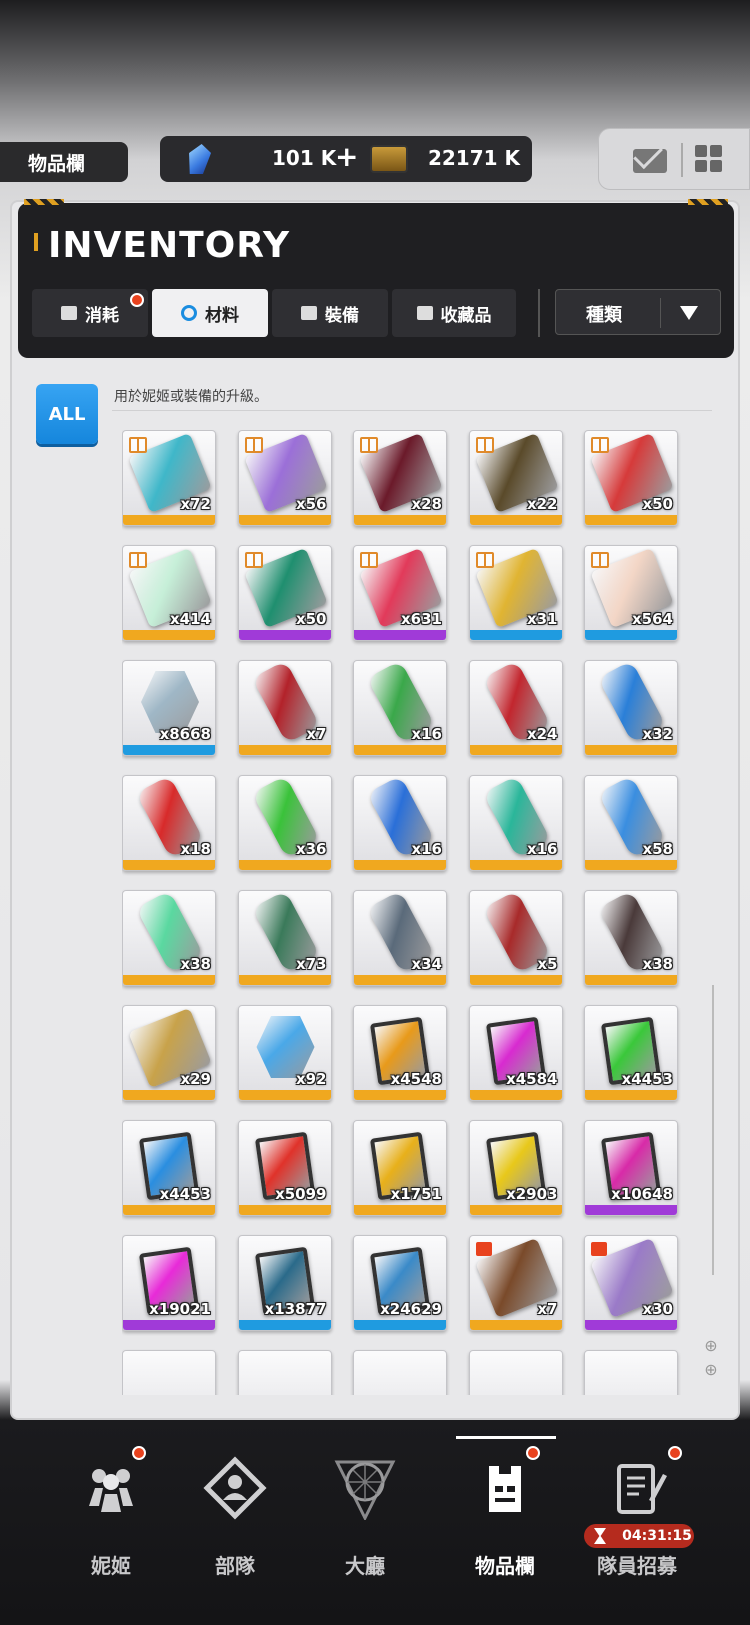  What do you see at coordinates (713, 1130) in the screenshot?
I see `scrollbar` at bounding box center [713, 1130].